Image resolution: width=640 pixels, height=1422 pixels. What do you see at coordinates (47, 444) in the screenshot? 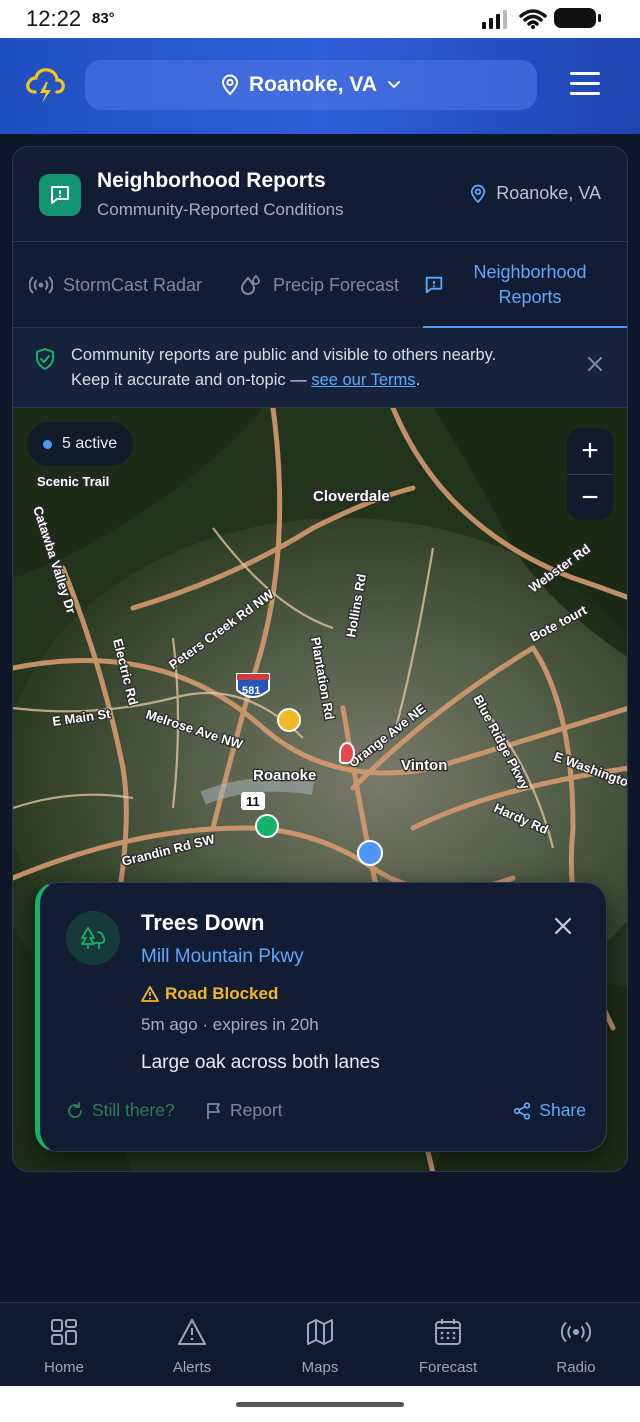
I see `active-dot` at bounding box center [47, 444].